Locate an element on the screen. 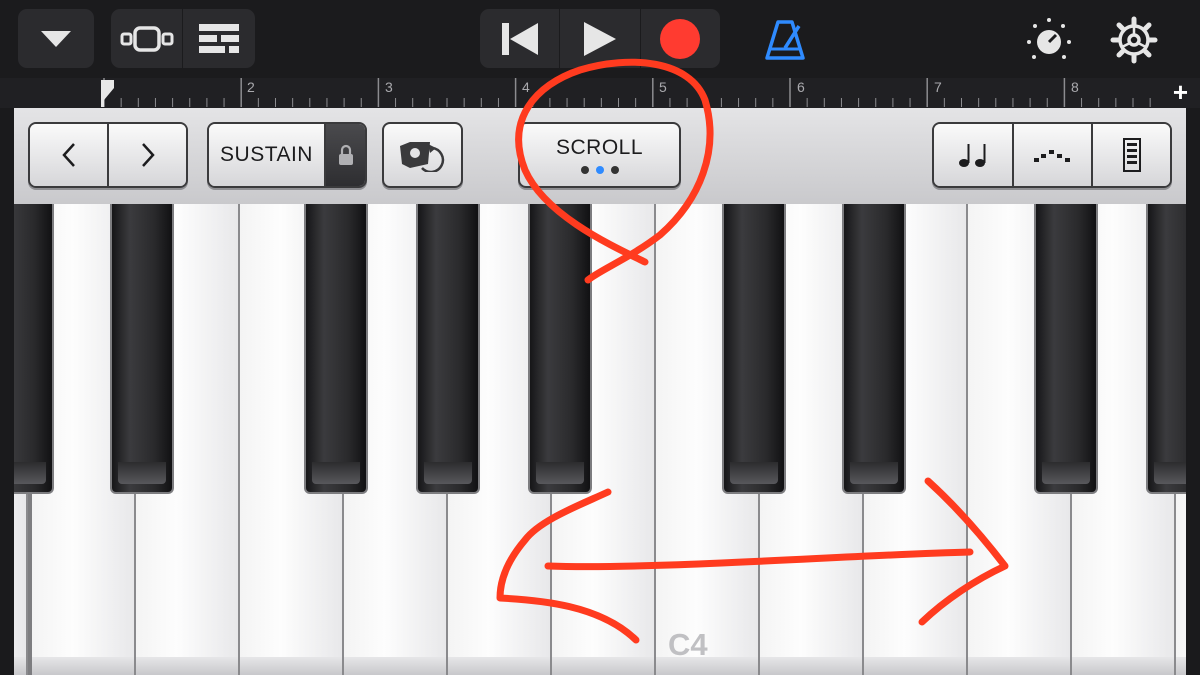 The width and height of the screenshot is (1200, 675). bar-number: 8 is located at coordinates (1075, 87).